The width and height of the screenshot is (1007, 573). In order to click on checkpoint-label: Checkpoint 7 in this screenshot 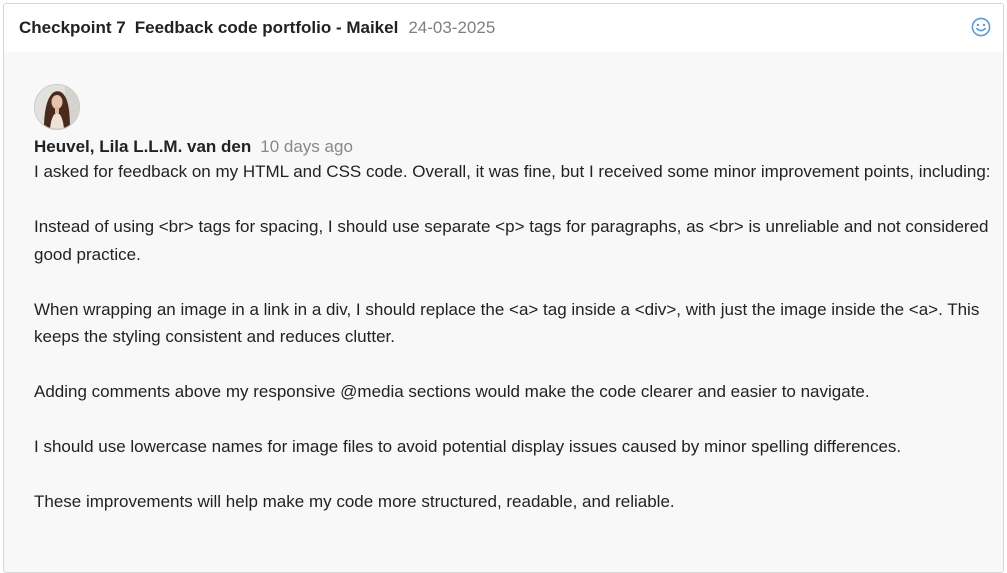, I will do `click(72, 27)`.